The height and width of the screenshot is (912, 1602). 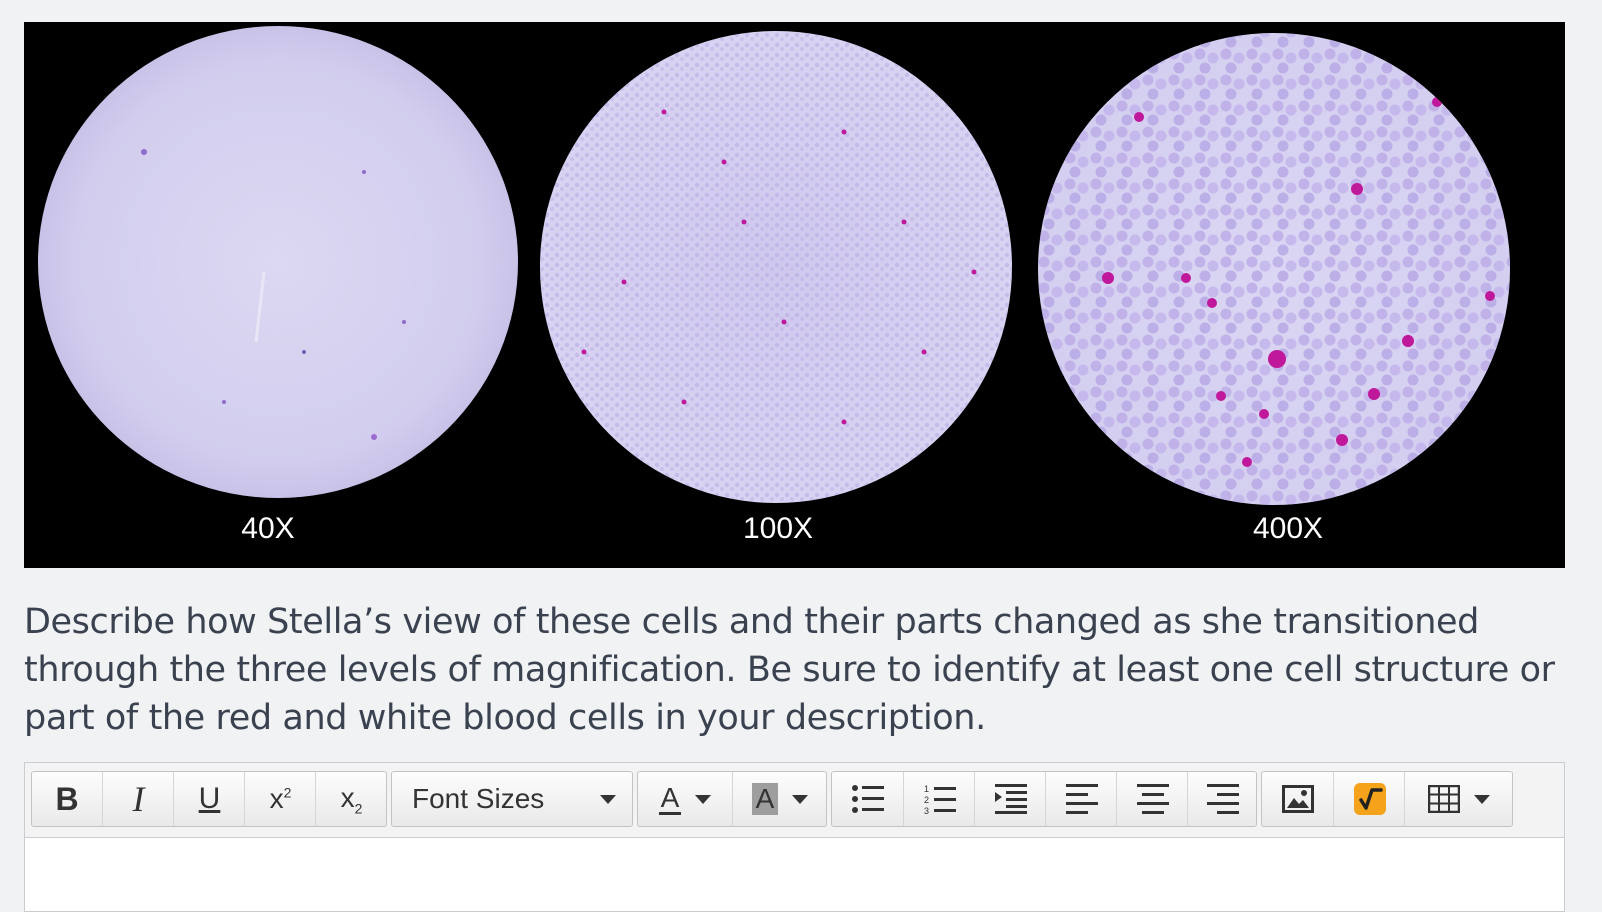 I want to click on underline-button: U, so click(x=209, y=799).